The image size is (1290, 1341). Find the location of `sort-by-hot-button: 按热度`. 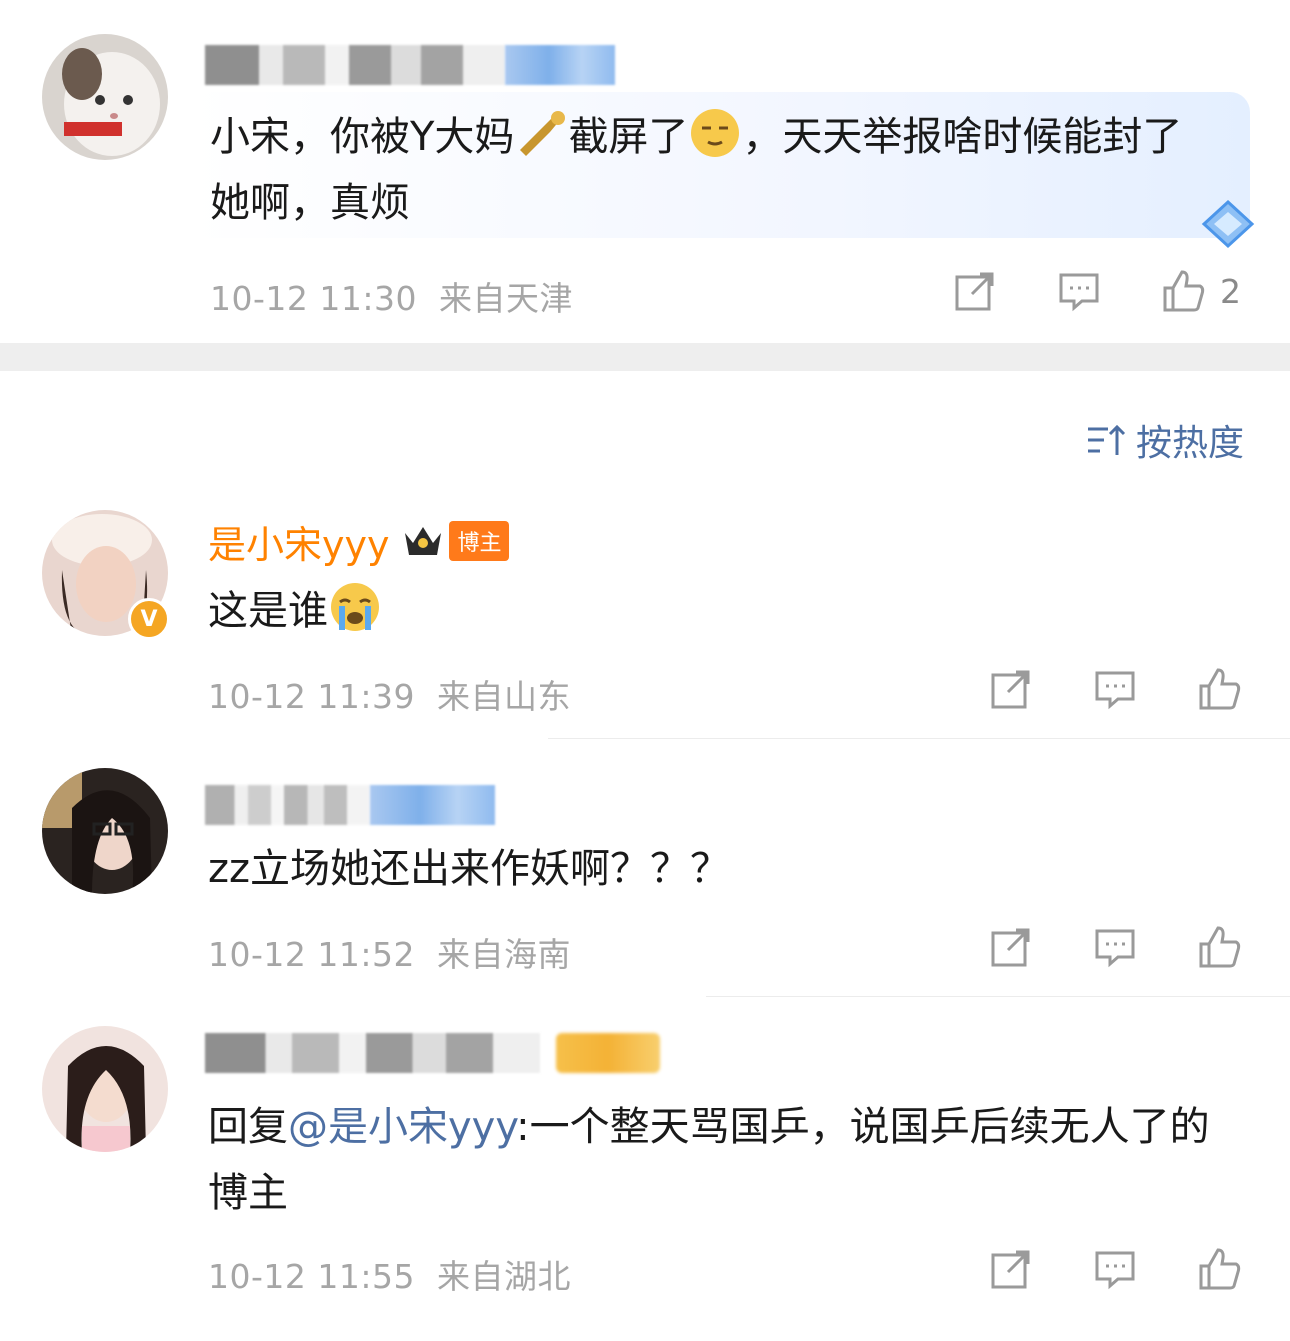

sort-by-hot-button: 按热度 is located at coordinates (1165, 440).